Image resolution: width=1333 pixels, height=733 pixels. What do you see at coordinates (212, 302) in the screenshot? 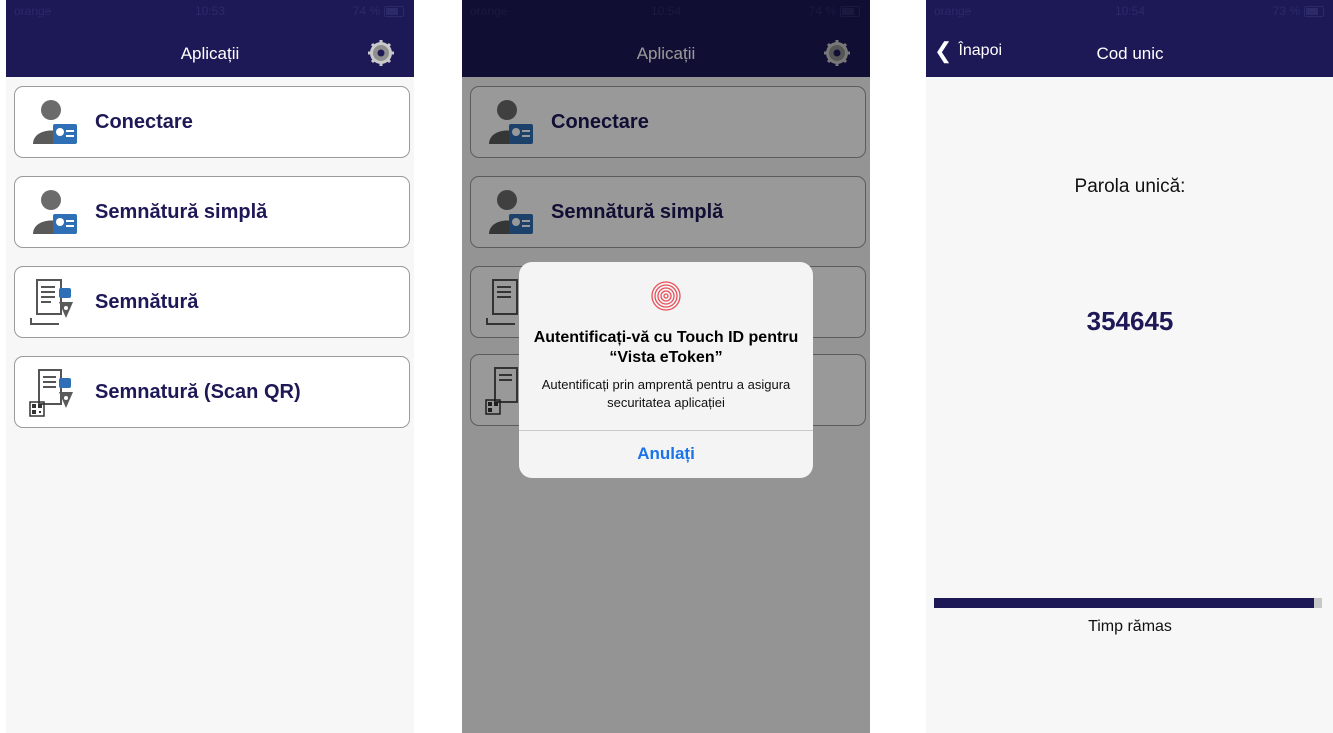
I see `signature-button: Semnătură` at bounding box center [212, 302].